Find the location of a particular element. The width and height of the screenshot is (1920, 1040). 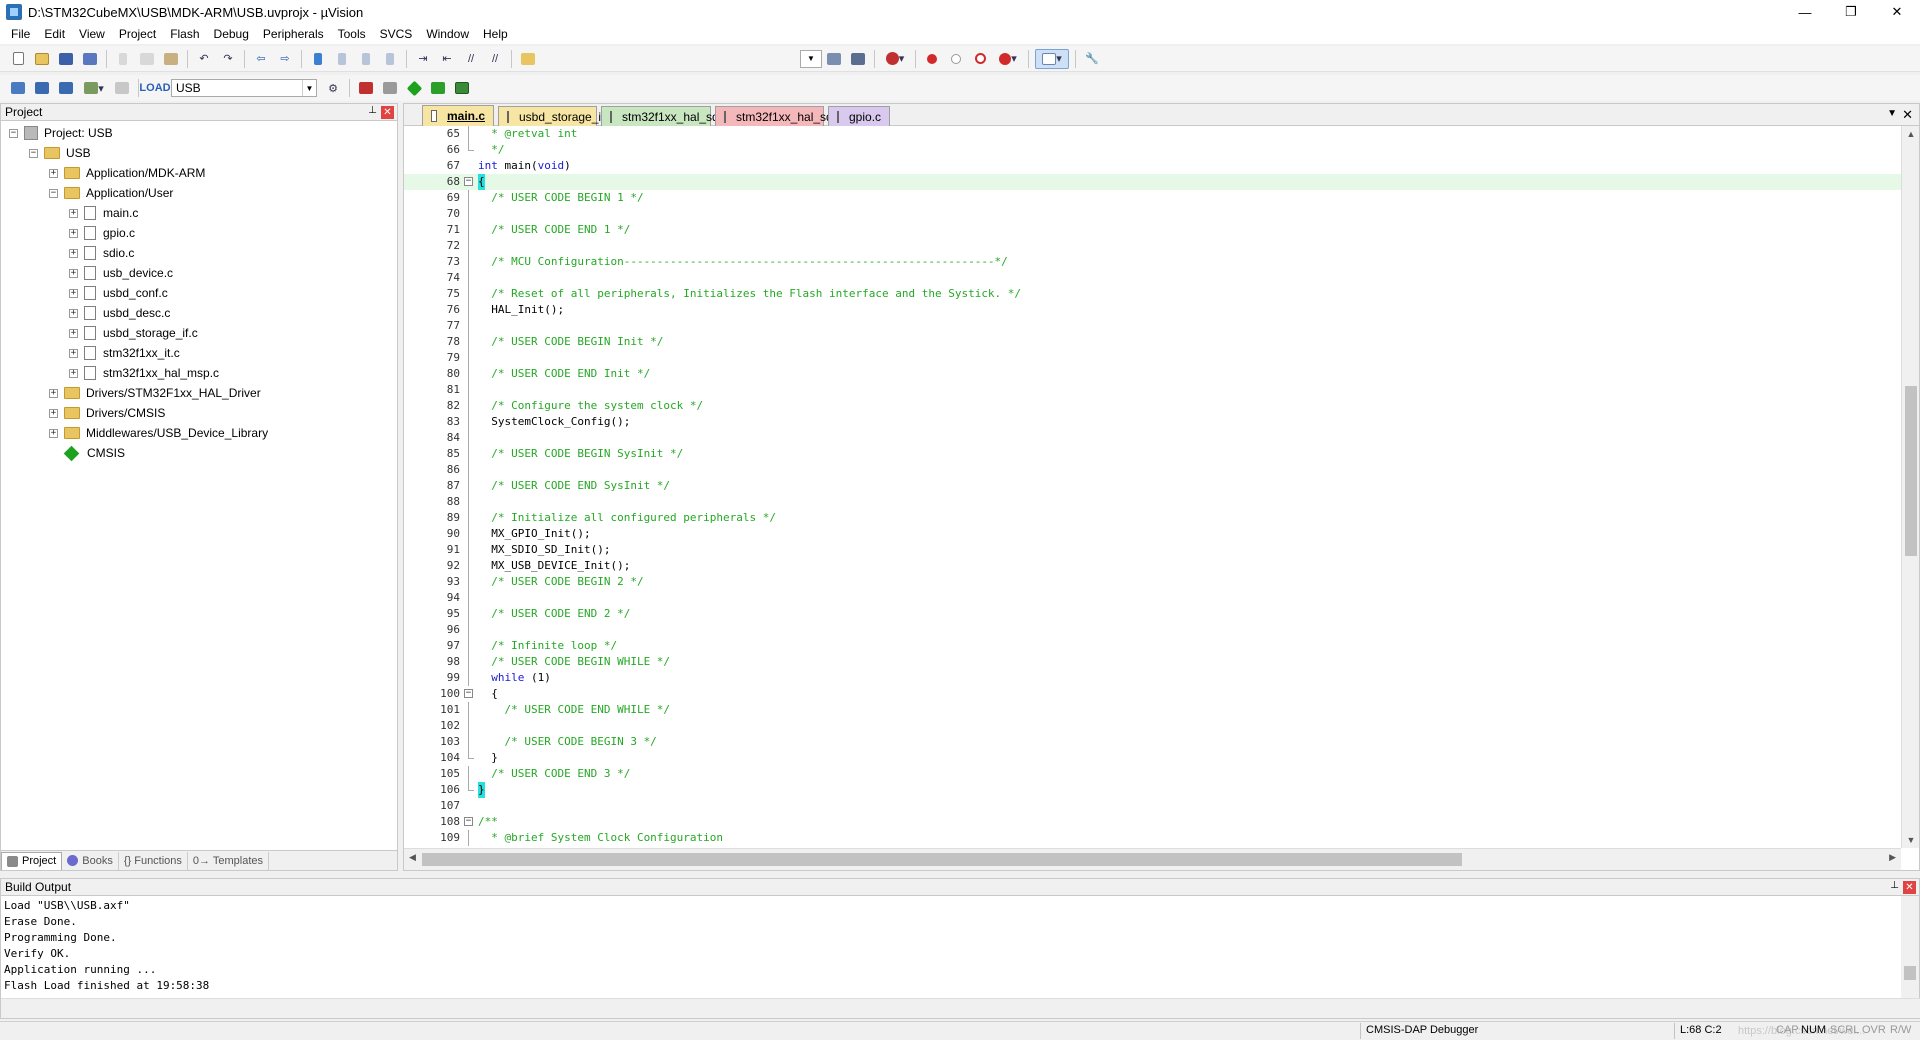

build-output-vertical-scrollbar is located at coordinates (1910, 948).